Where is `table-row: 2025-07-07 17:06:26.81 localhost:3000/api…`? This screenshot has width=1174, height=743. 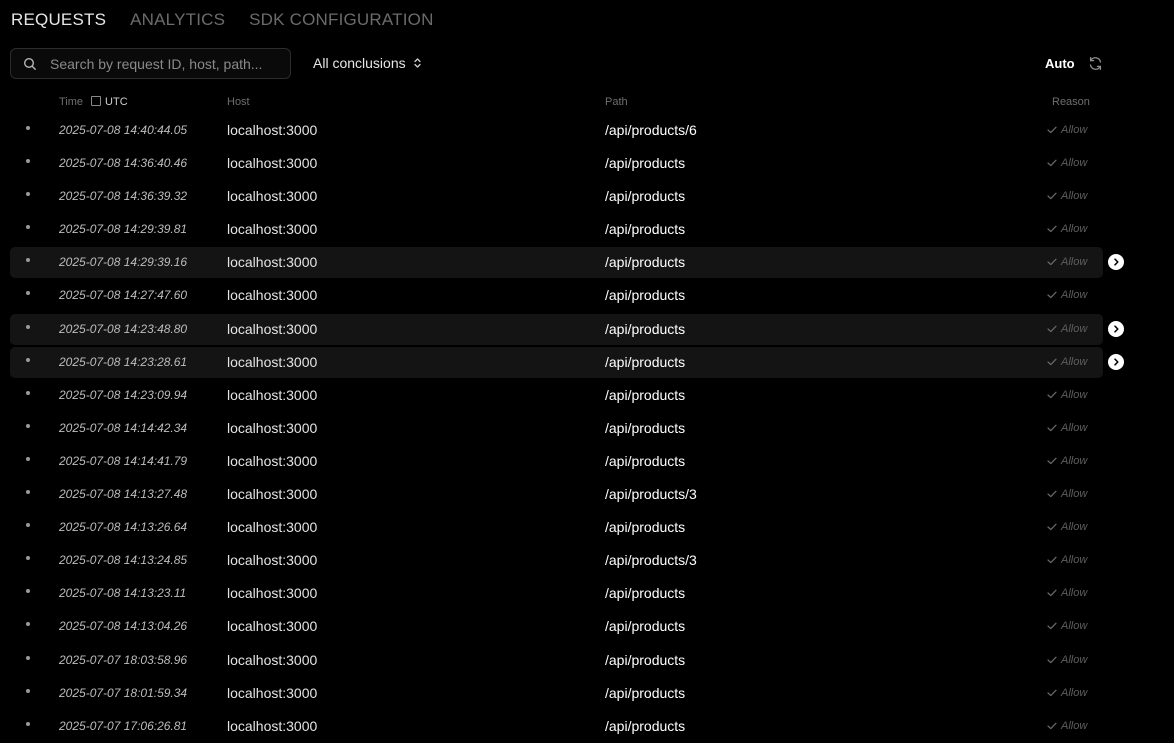
table-row: 2025-07-07 17:06:26.81 localhost:3000/api… is located at coordinates (587, 726).